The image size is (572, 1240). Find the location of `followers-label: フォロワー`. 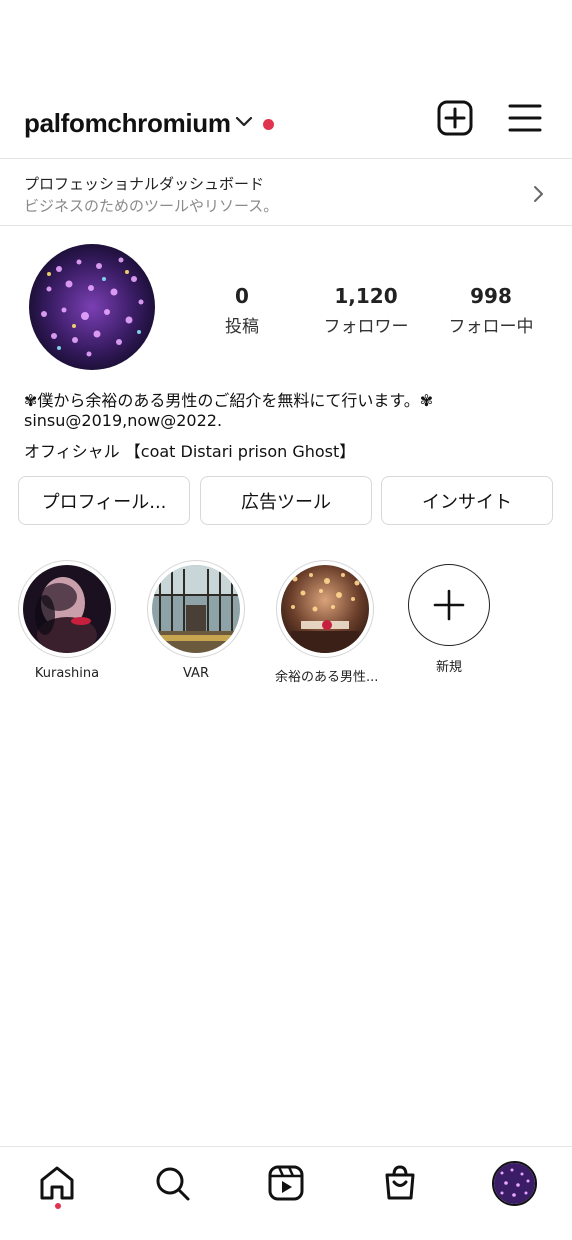

followers-label: フォロワー is located at coordinates (366, 327).